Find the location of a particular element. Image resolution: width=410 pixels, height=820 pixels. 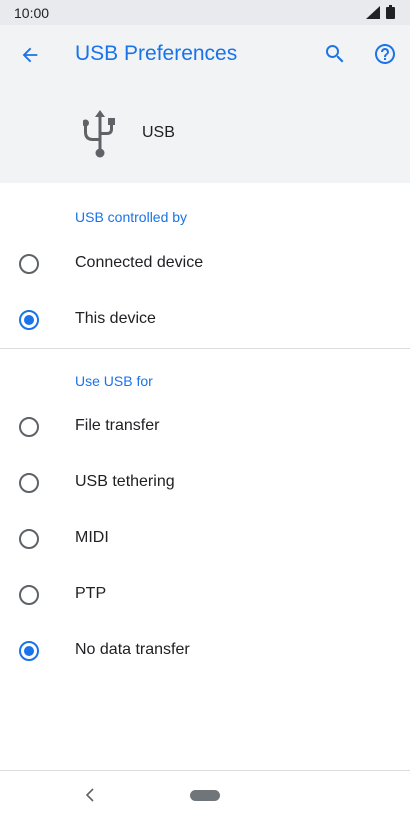

search-button is located at coordinates (335, 54).